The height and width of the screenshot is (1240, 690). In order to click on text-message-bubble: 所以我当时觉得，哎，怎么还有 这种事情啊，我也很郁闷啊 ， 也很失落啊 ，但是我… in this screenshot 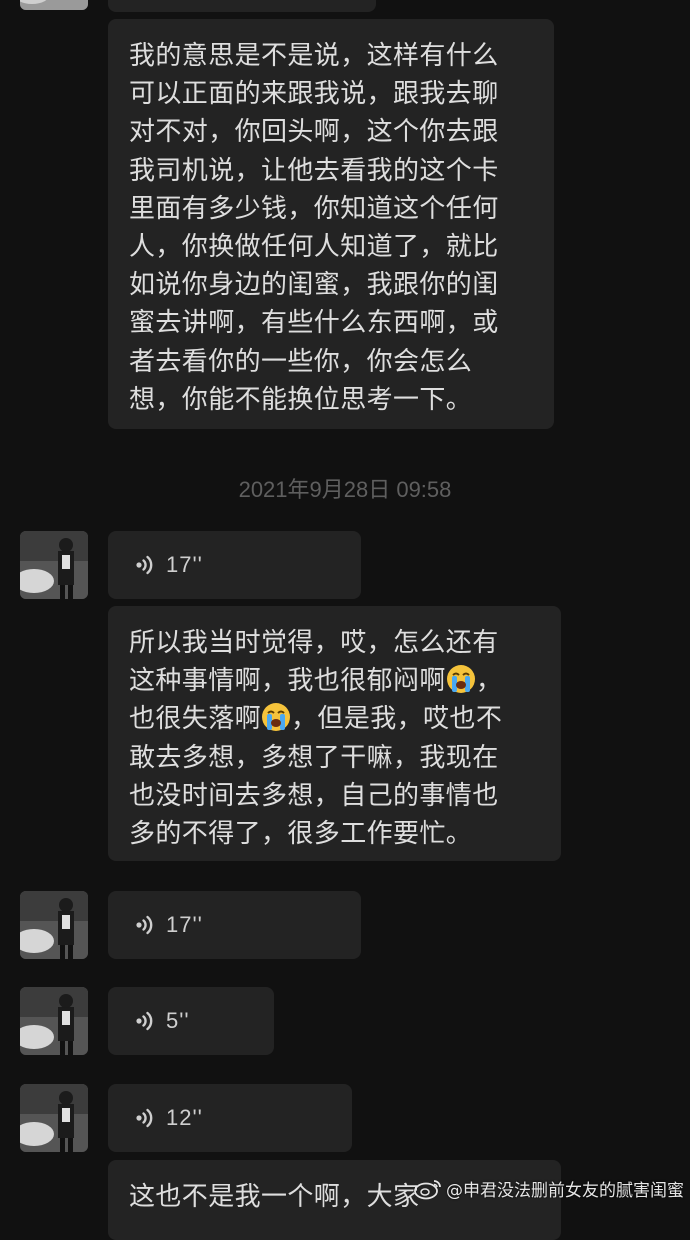, I will do `click(334, 733)`.